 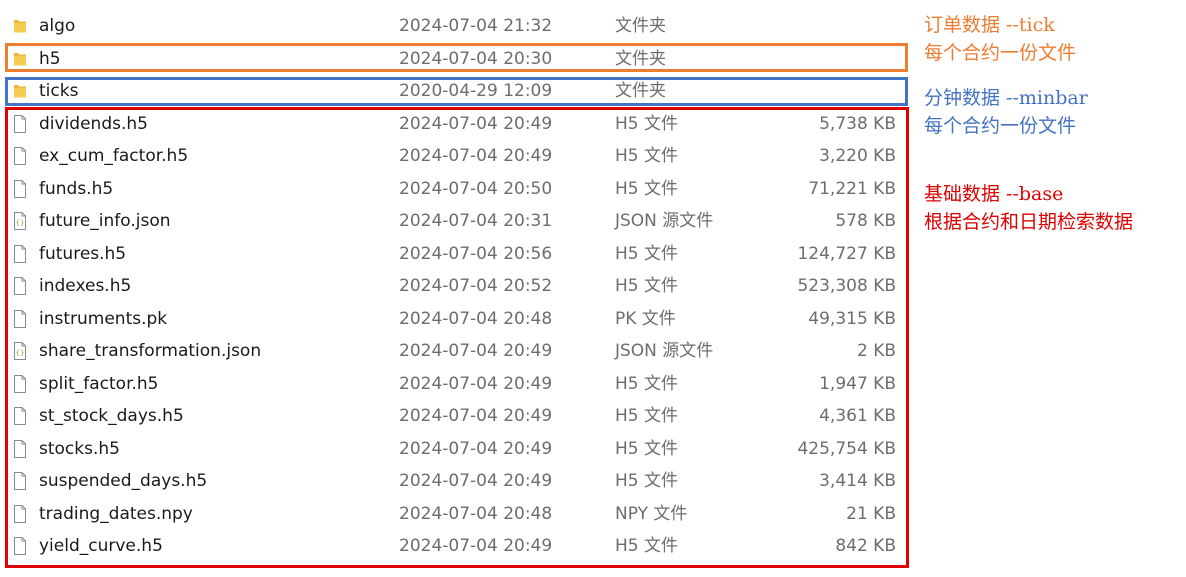 I want to click on annotation-base-line2: 根据合约和日期检索数据, so click(x=1029, y=222).